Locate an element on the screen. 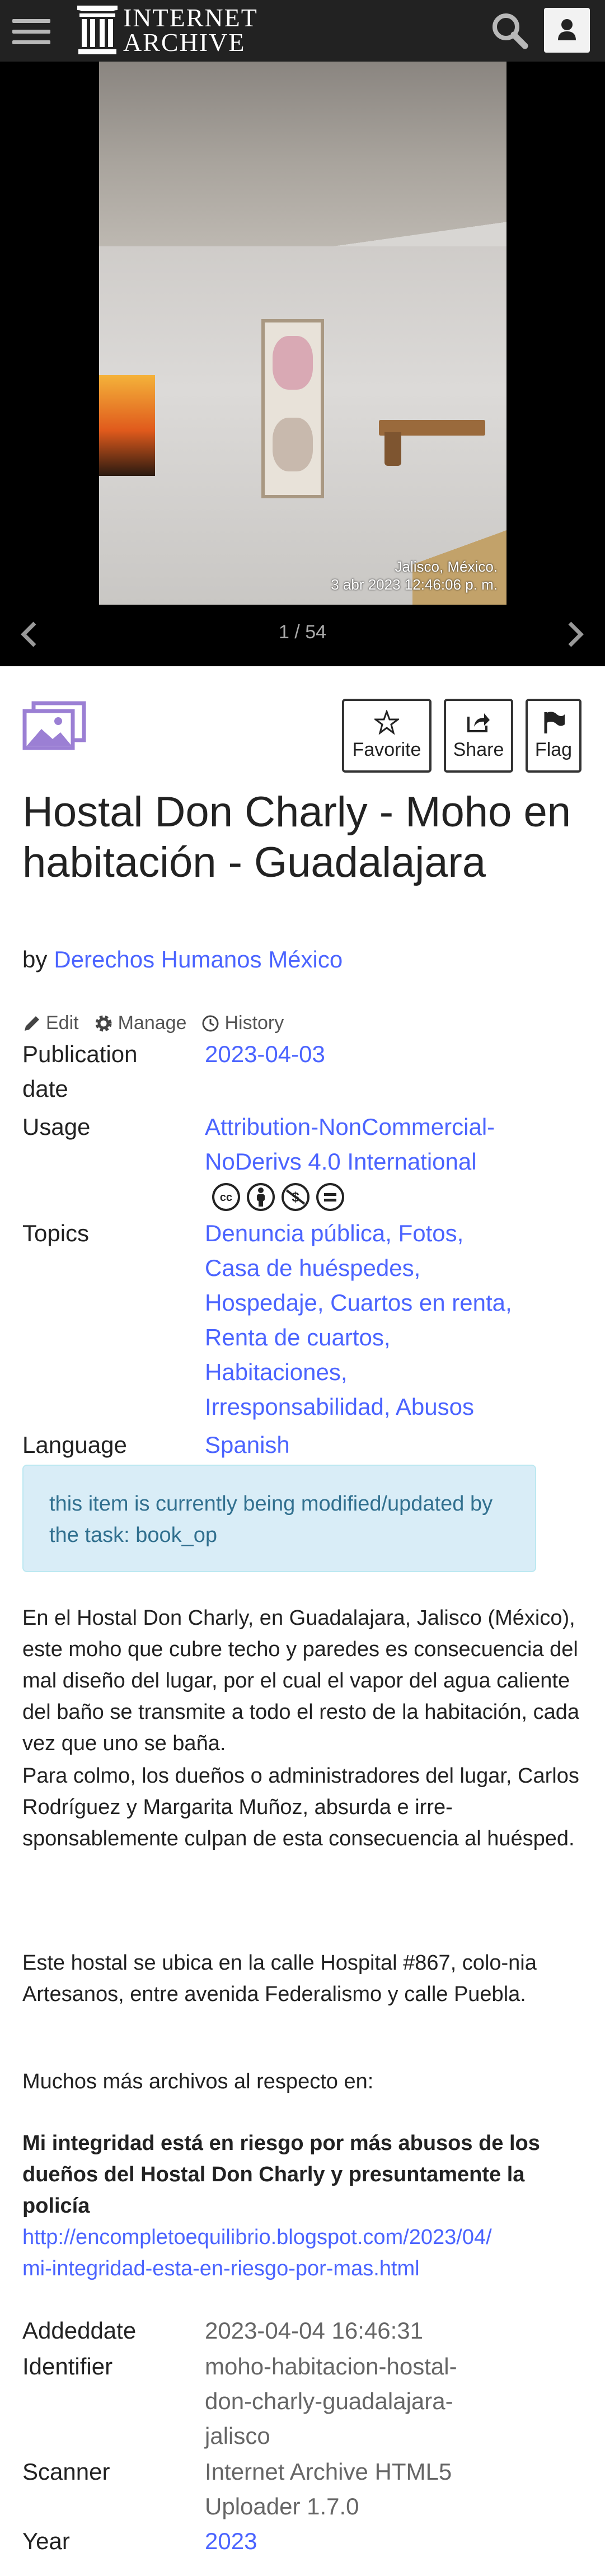 The width and height of the screenshot is (605, 2576). photo-picture-frame is located at coordinates (293, 409).